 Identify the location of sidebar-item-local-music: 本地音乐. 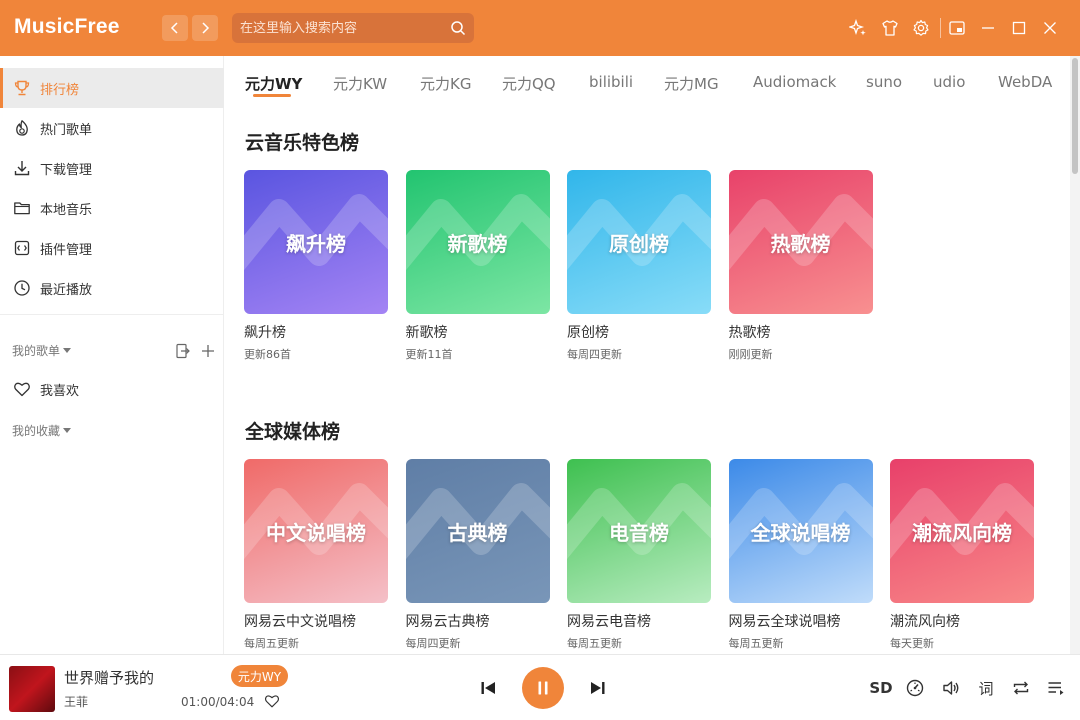
(112, 208).